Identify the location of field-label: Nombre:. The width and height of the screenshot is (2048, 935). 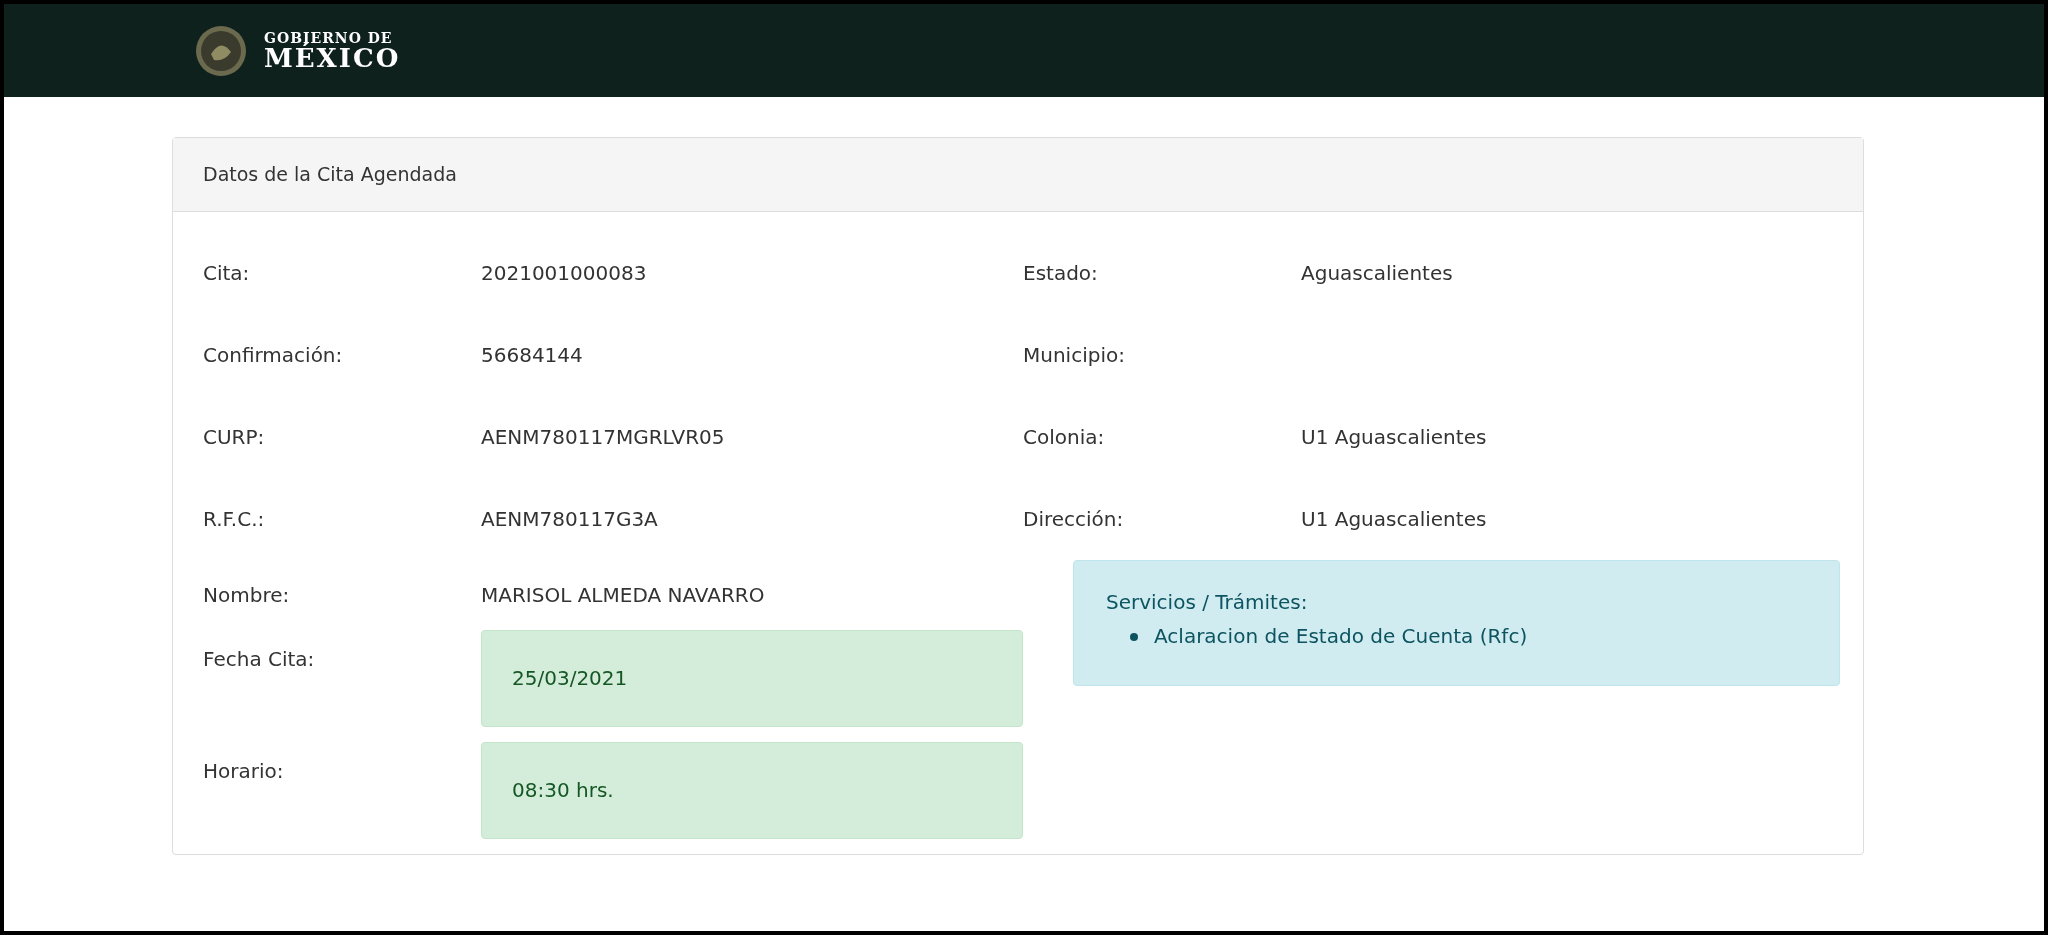
(246, 594).